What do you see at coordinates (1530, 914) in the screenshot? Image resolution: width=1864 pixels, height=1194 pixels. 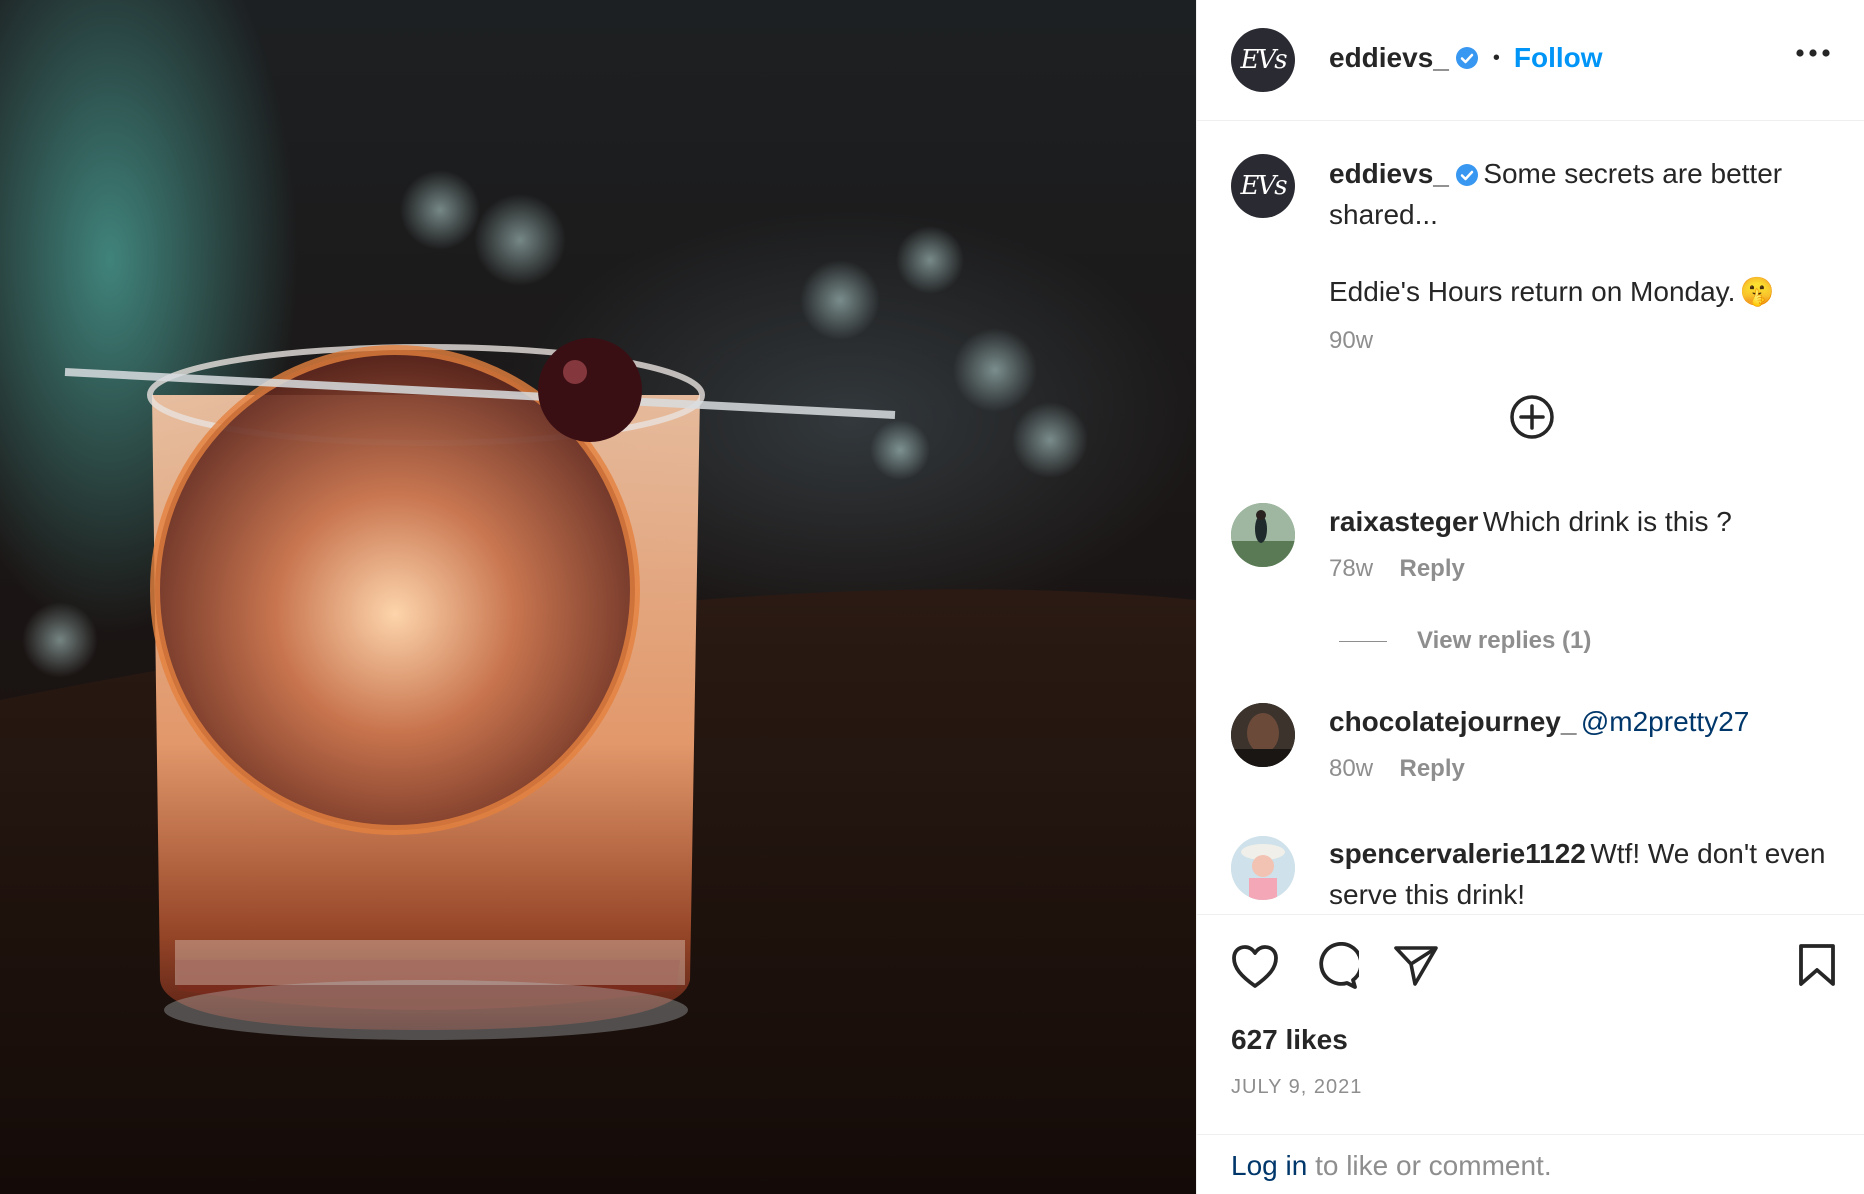 I see `comments-divider` at bounding box center [1530, 914].